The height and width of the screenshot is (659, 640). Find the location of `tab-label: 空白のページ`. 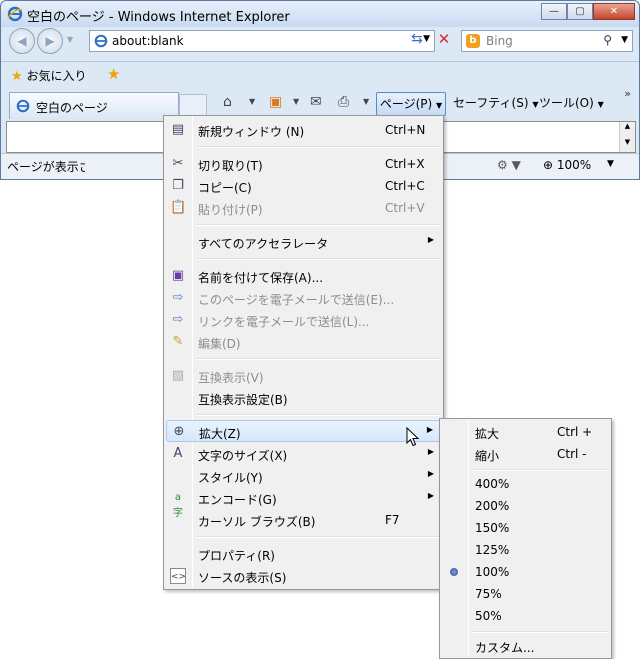

tab-label: 空白のページ is located at coordinates (72, 108).